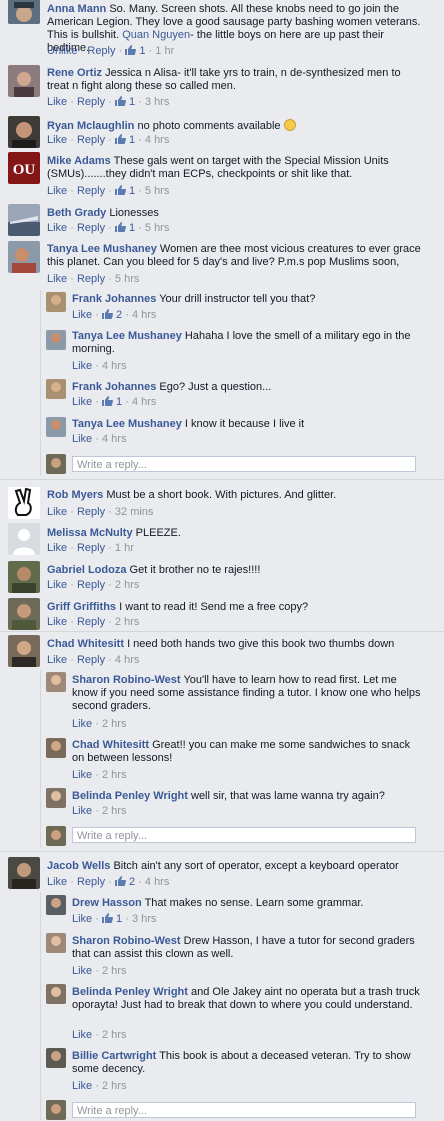 The width and height of the screenshot is (444, 1121). I want to click on avatar: OU, so click(24, 168).